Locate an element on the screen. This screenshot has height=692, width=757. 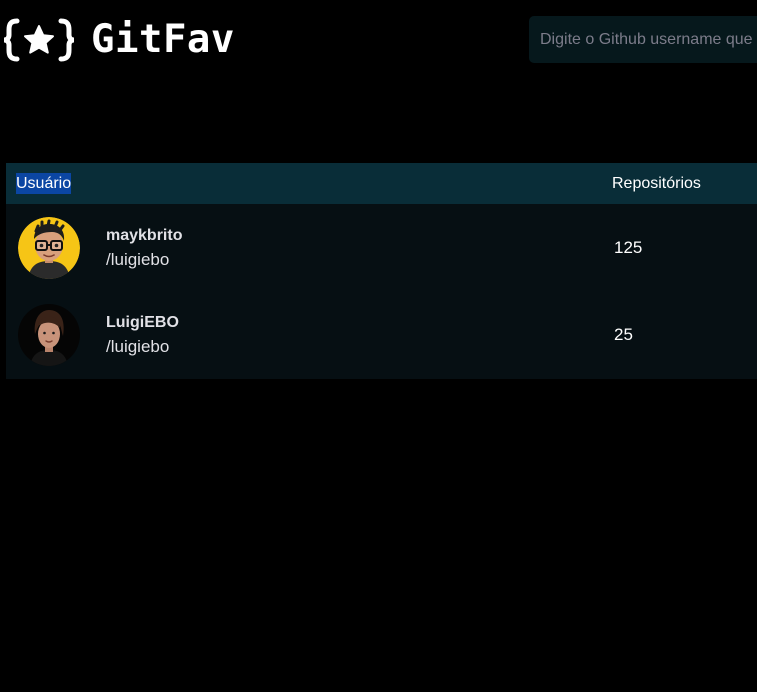
user-name: LuigiEBO is located at coordinates (142, 322).